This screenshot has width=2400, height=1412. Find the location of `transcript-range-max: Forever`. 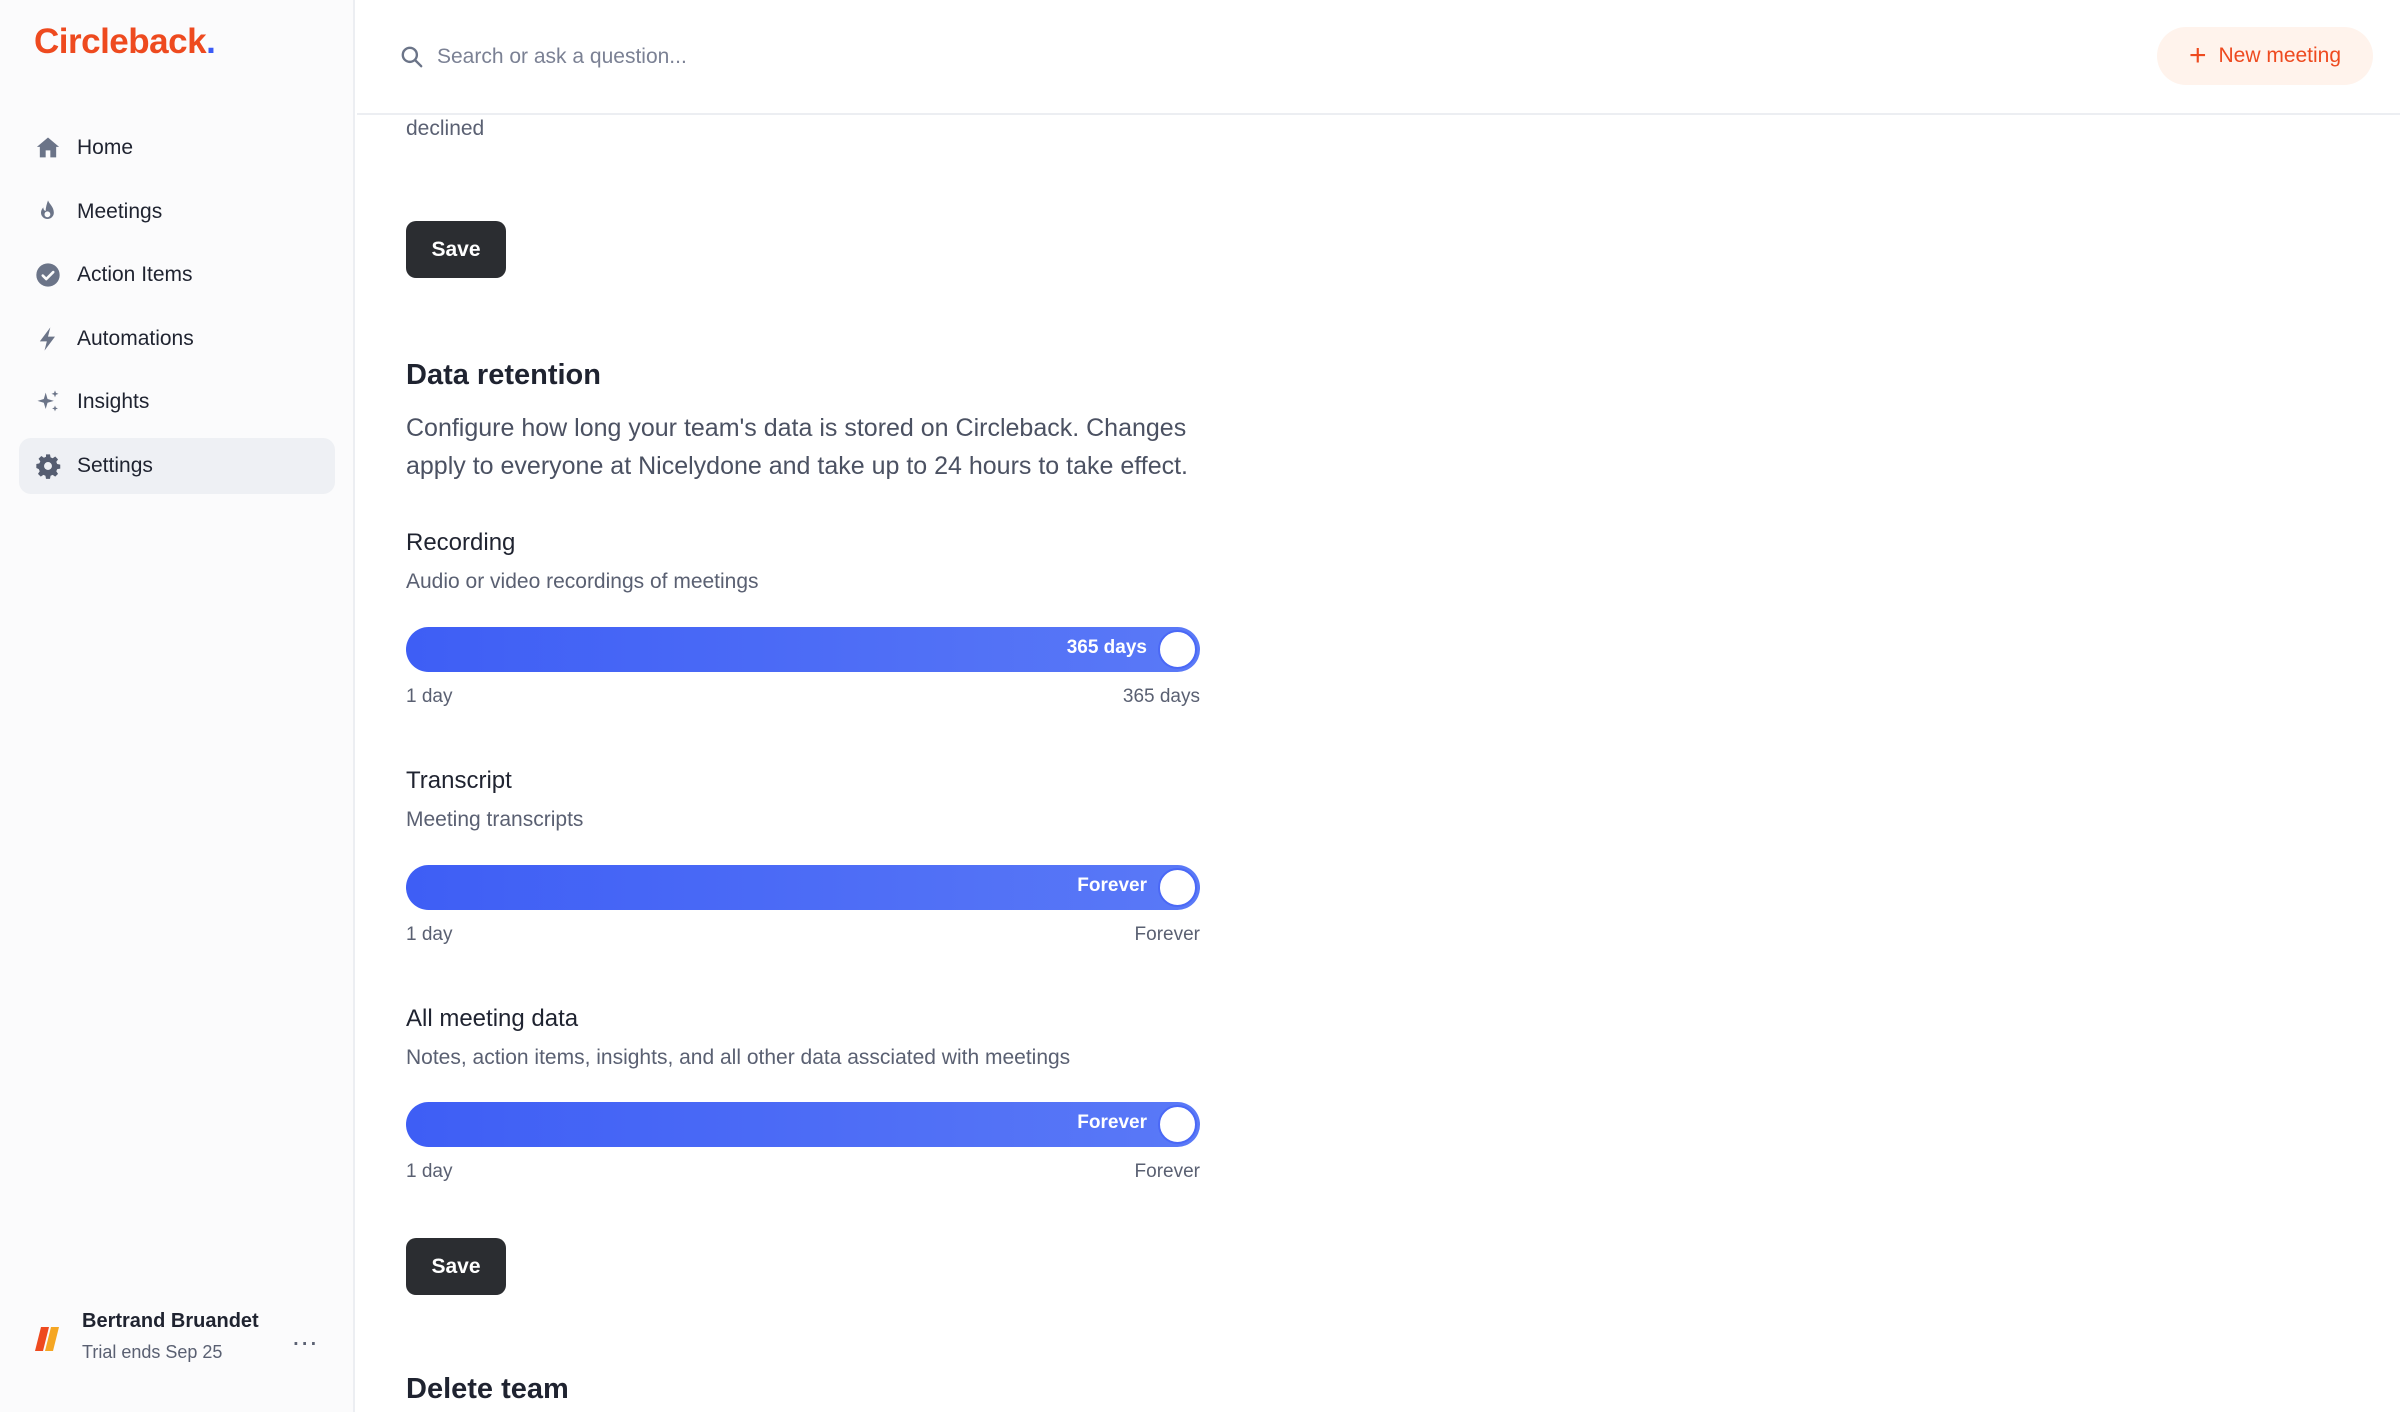

transcript-range-max: Forever is located at coordinates (1167, 934).